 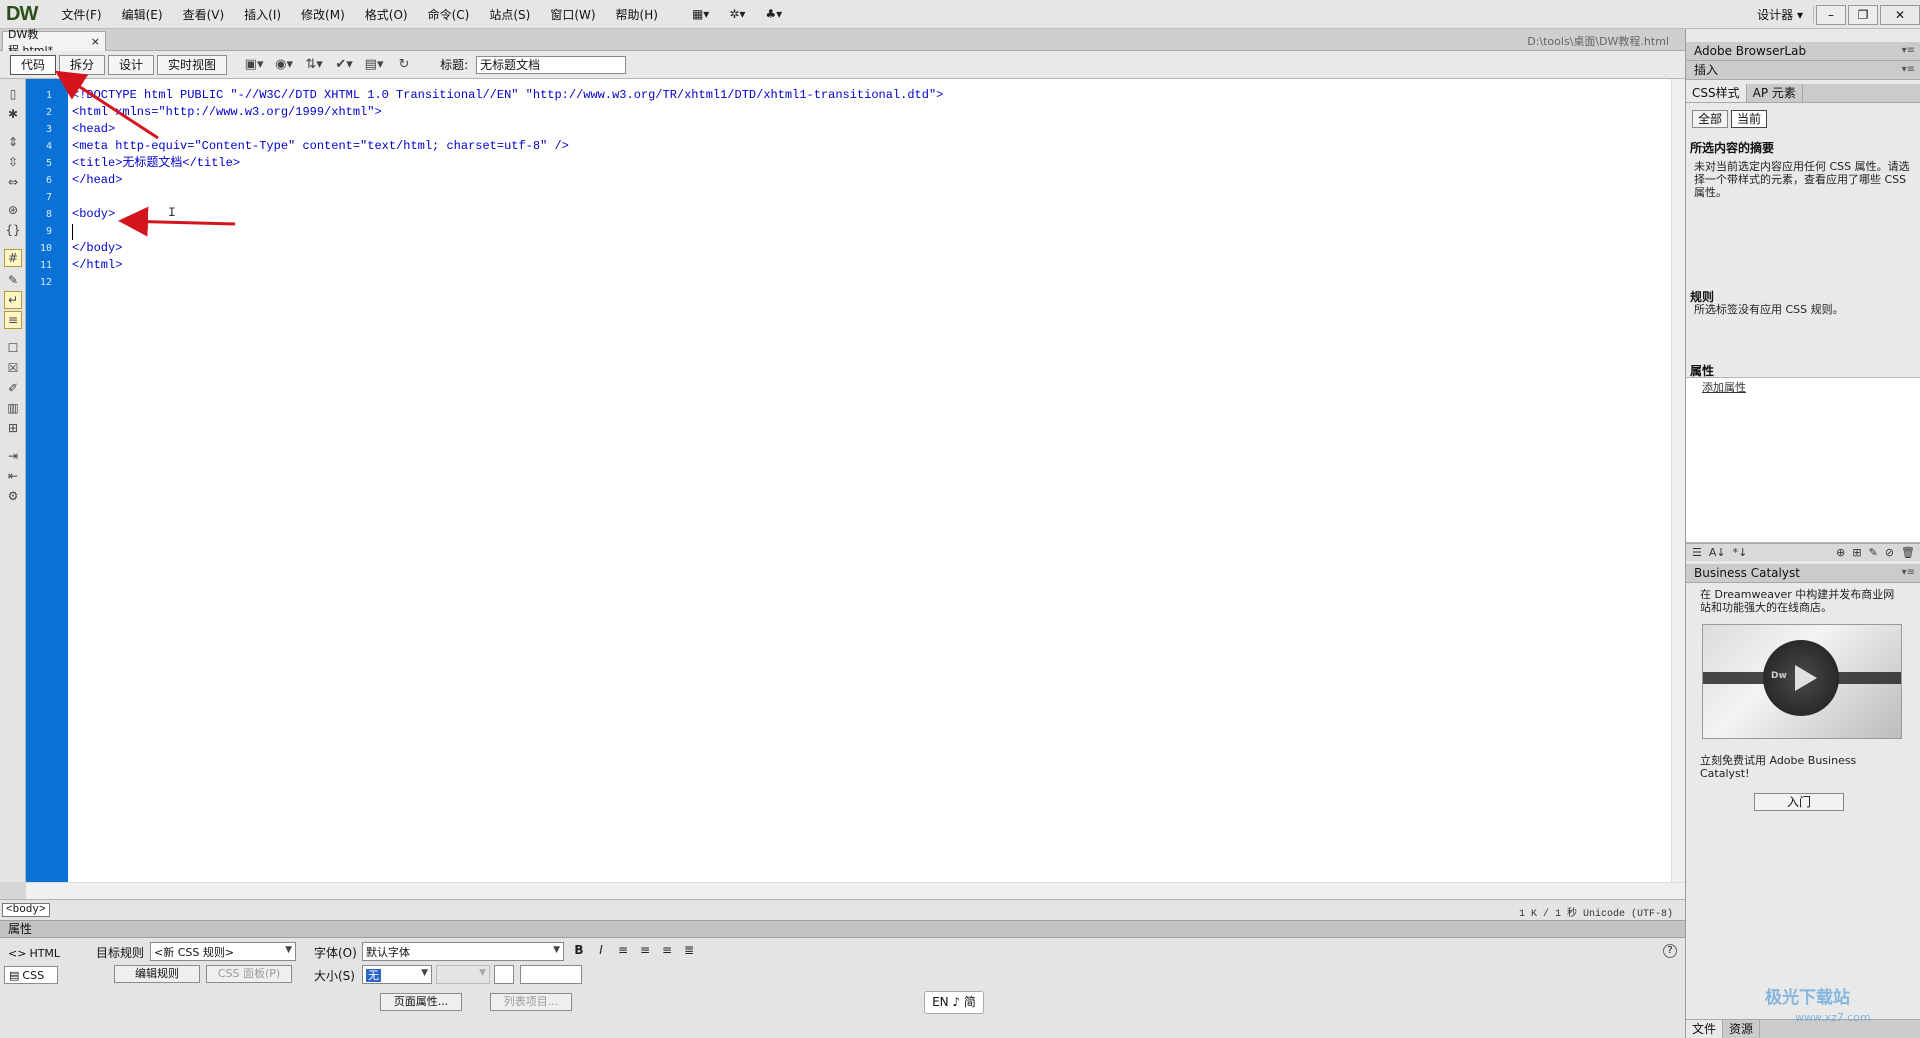 What do you see at coordinates (579, 950) in the screenshot?
I see `bold-icon: B` at bounding box center [579, 950].